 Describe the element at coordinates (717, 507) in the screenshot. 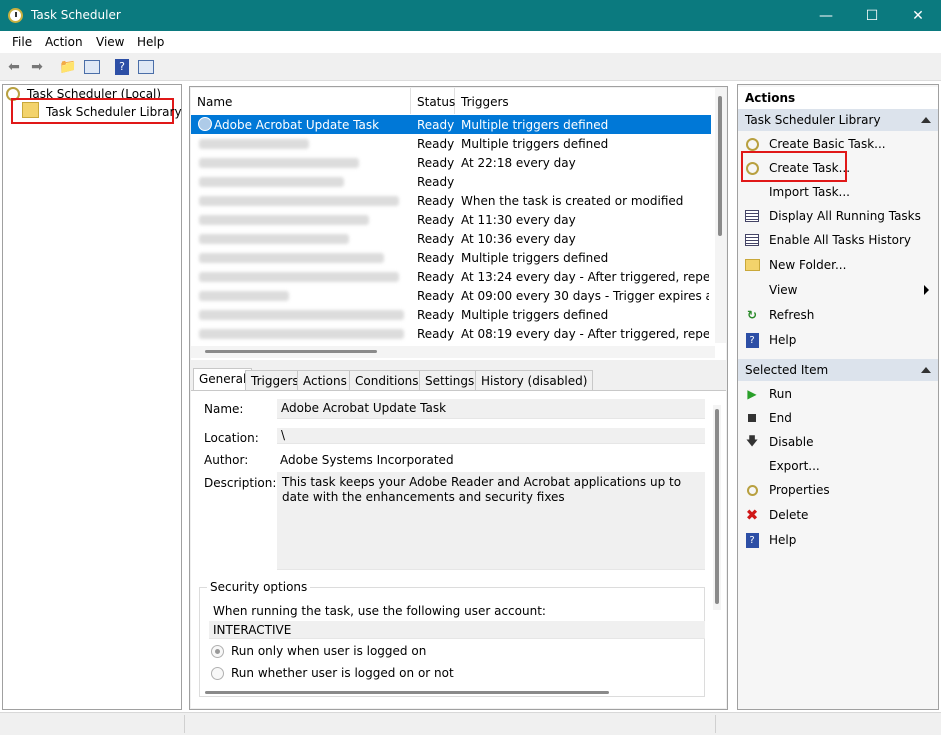

I see `detail-vertical-scrollbar` at that location.